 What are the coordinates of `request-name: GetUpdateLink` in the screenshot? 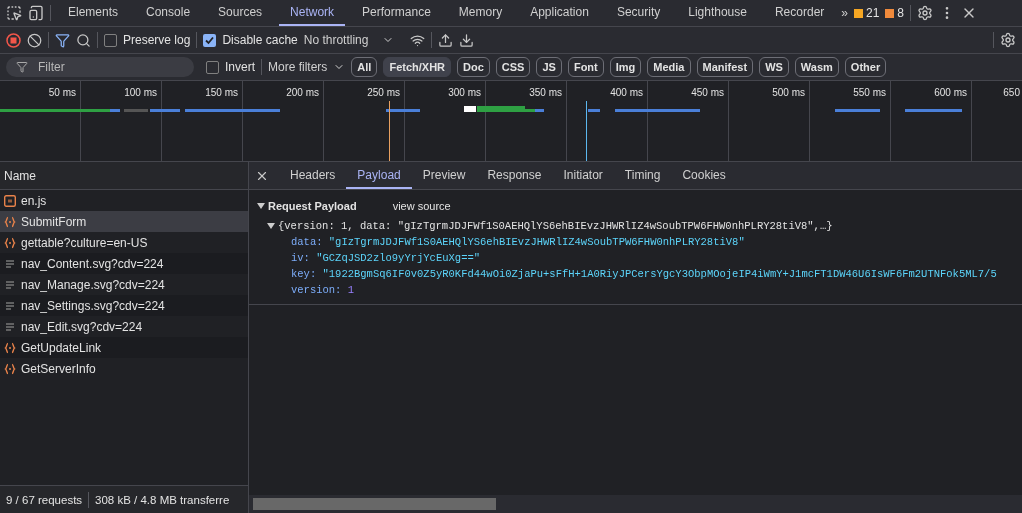 It's located at (61, 347).